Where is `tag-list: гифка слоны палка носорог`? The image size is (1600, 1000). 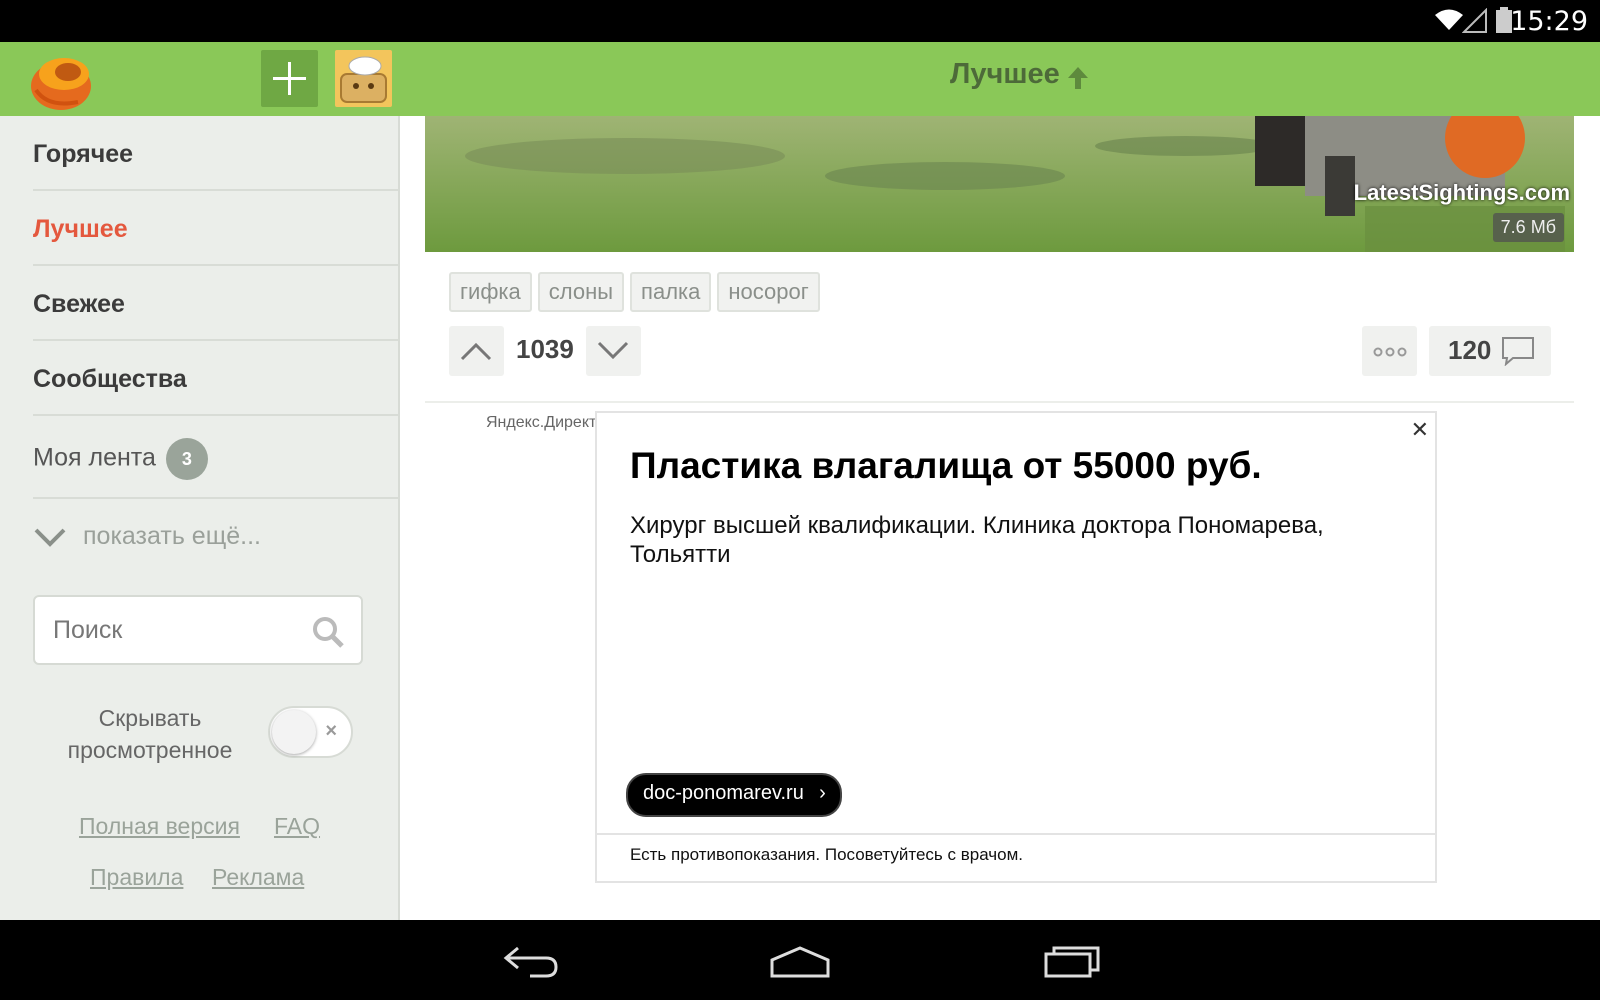
tag-list: гифка слоны палка носорог is located at coordinates (637, 292).